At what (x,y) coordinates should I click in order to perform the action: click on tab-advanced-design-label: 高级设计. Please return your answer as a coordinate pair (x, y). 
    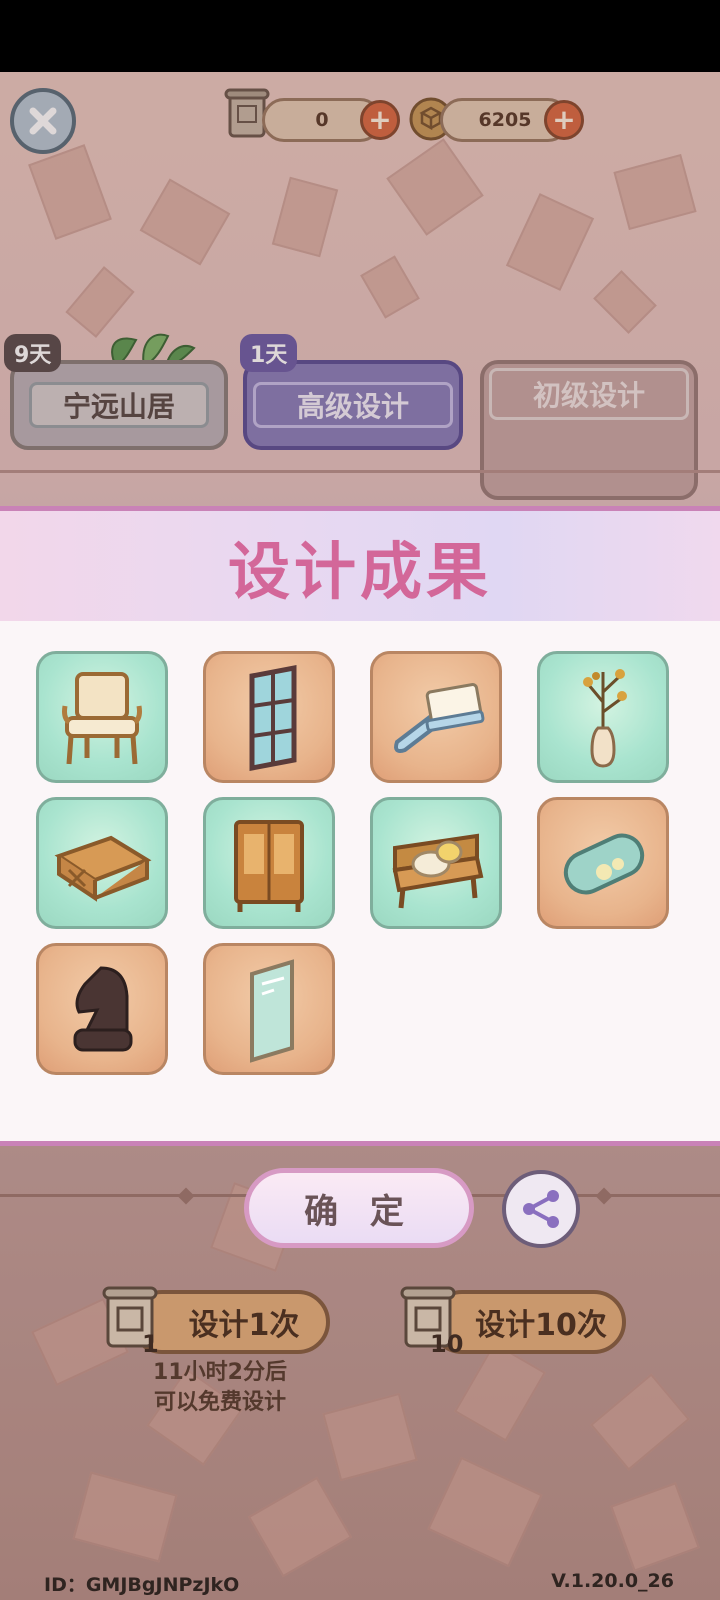
    Looking at the image, I should click on (352, 406).